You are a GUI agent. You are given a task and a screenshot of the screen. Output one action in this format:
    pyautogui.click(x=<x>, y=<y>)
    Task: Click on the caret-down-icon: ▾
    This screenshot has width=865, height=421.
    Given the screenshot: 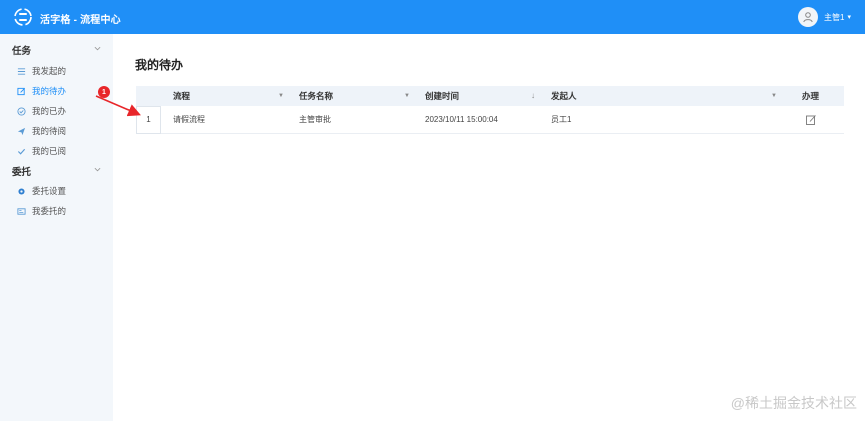 What is the action you would take?
    pyautogui.click(x=849, y=17)
    